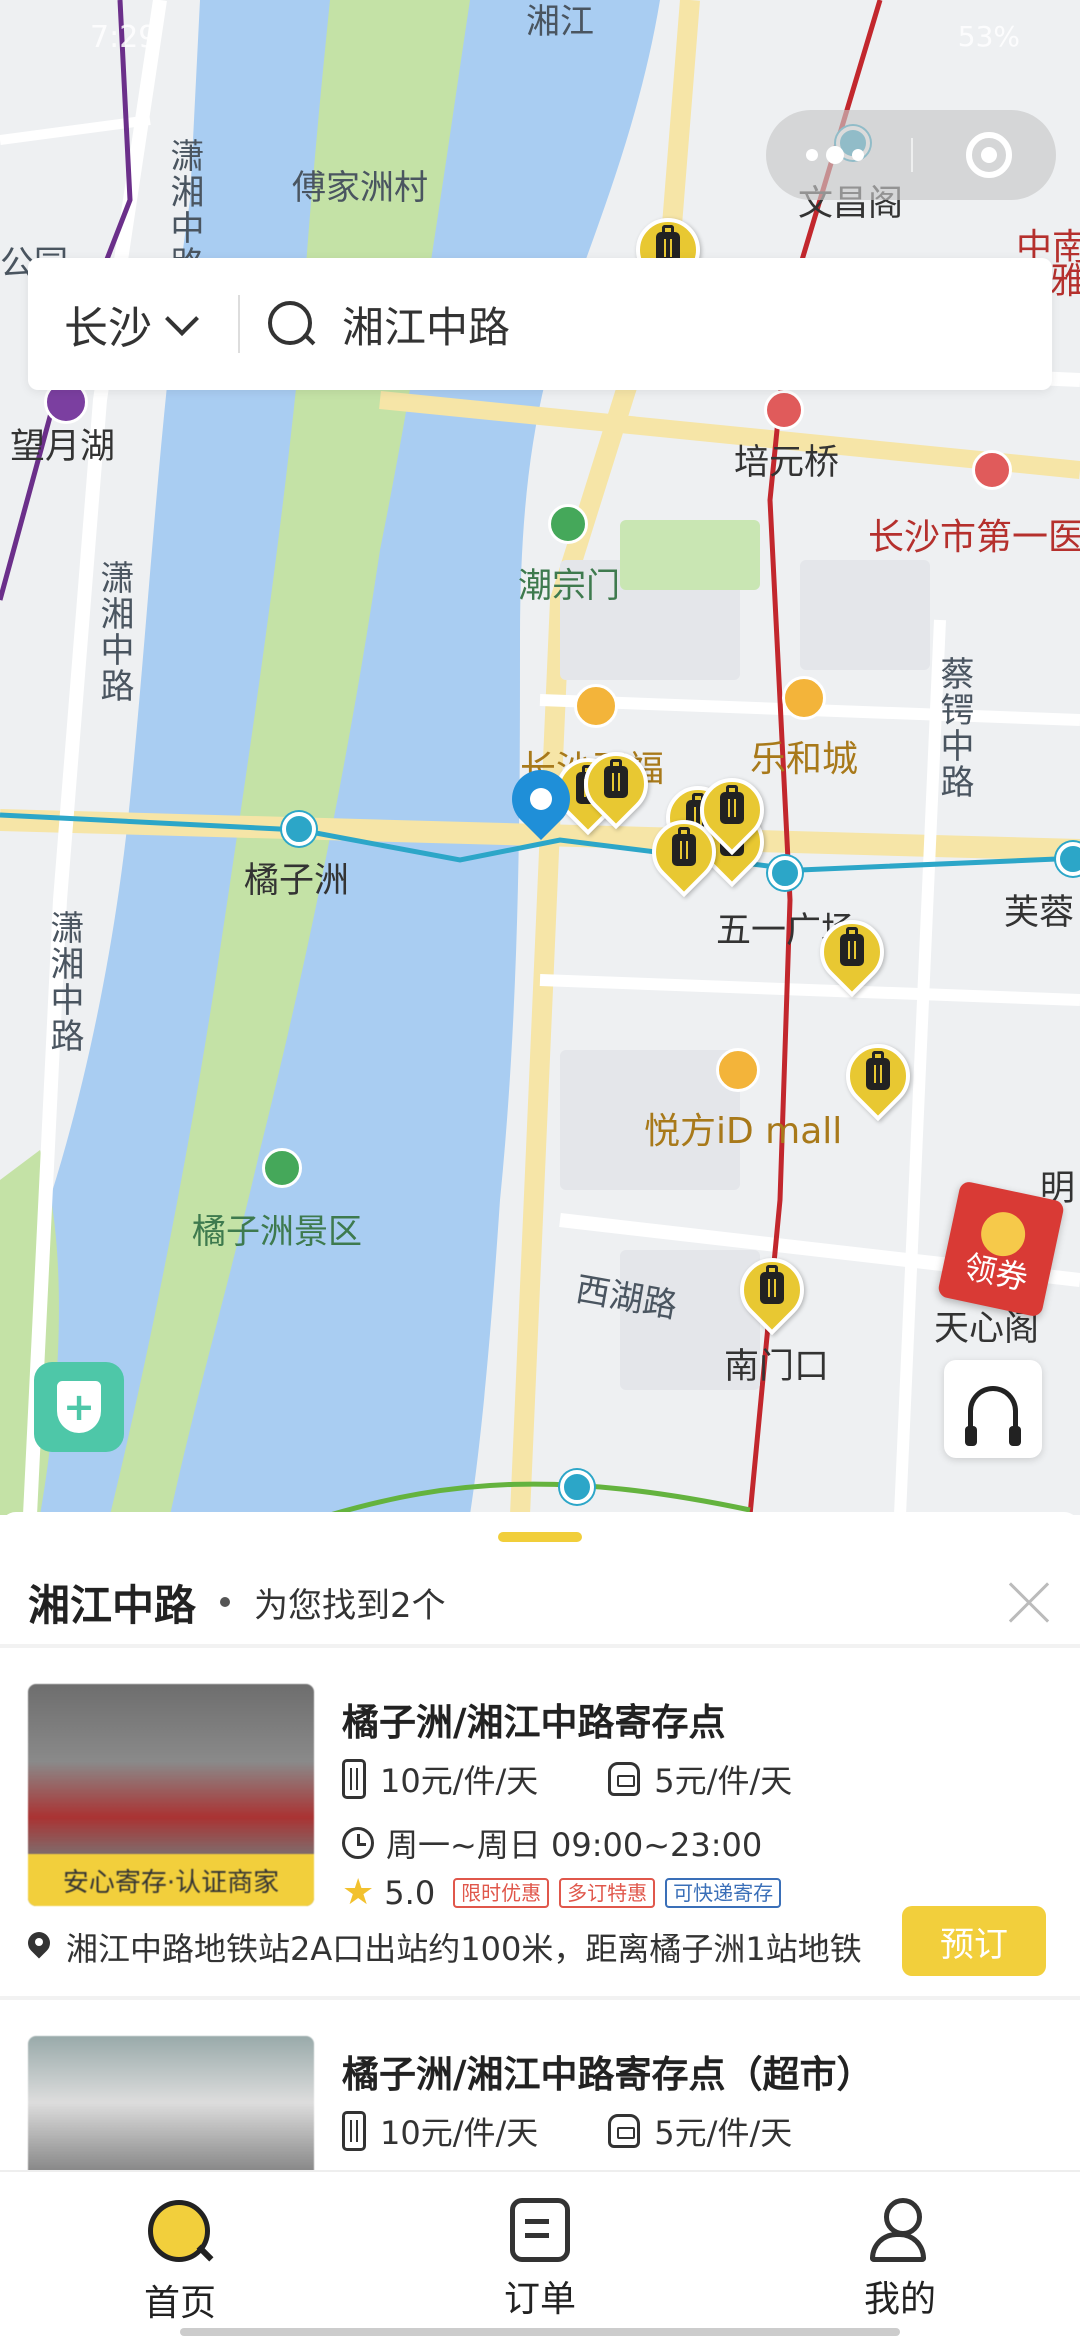 Image resolution: width=1080 pixels, height=2340 pixels. I want to click on listing-title: 橘子洲/湘江中路寄存点, so click(534, 1722).